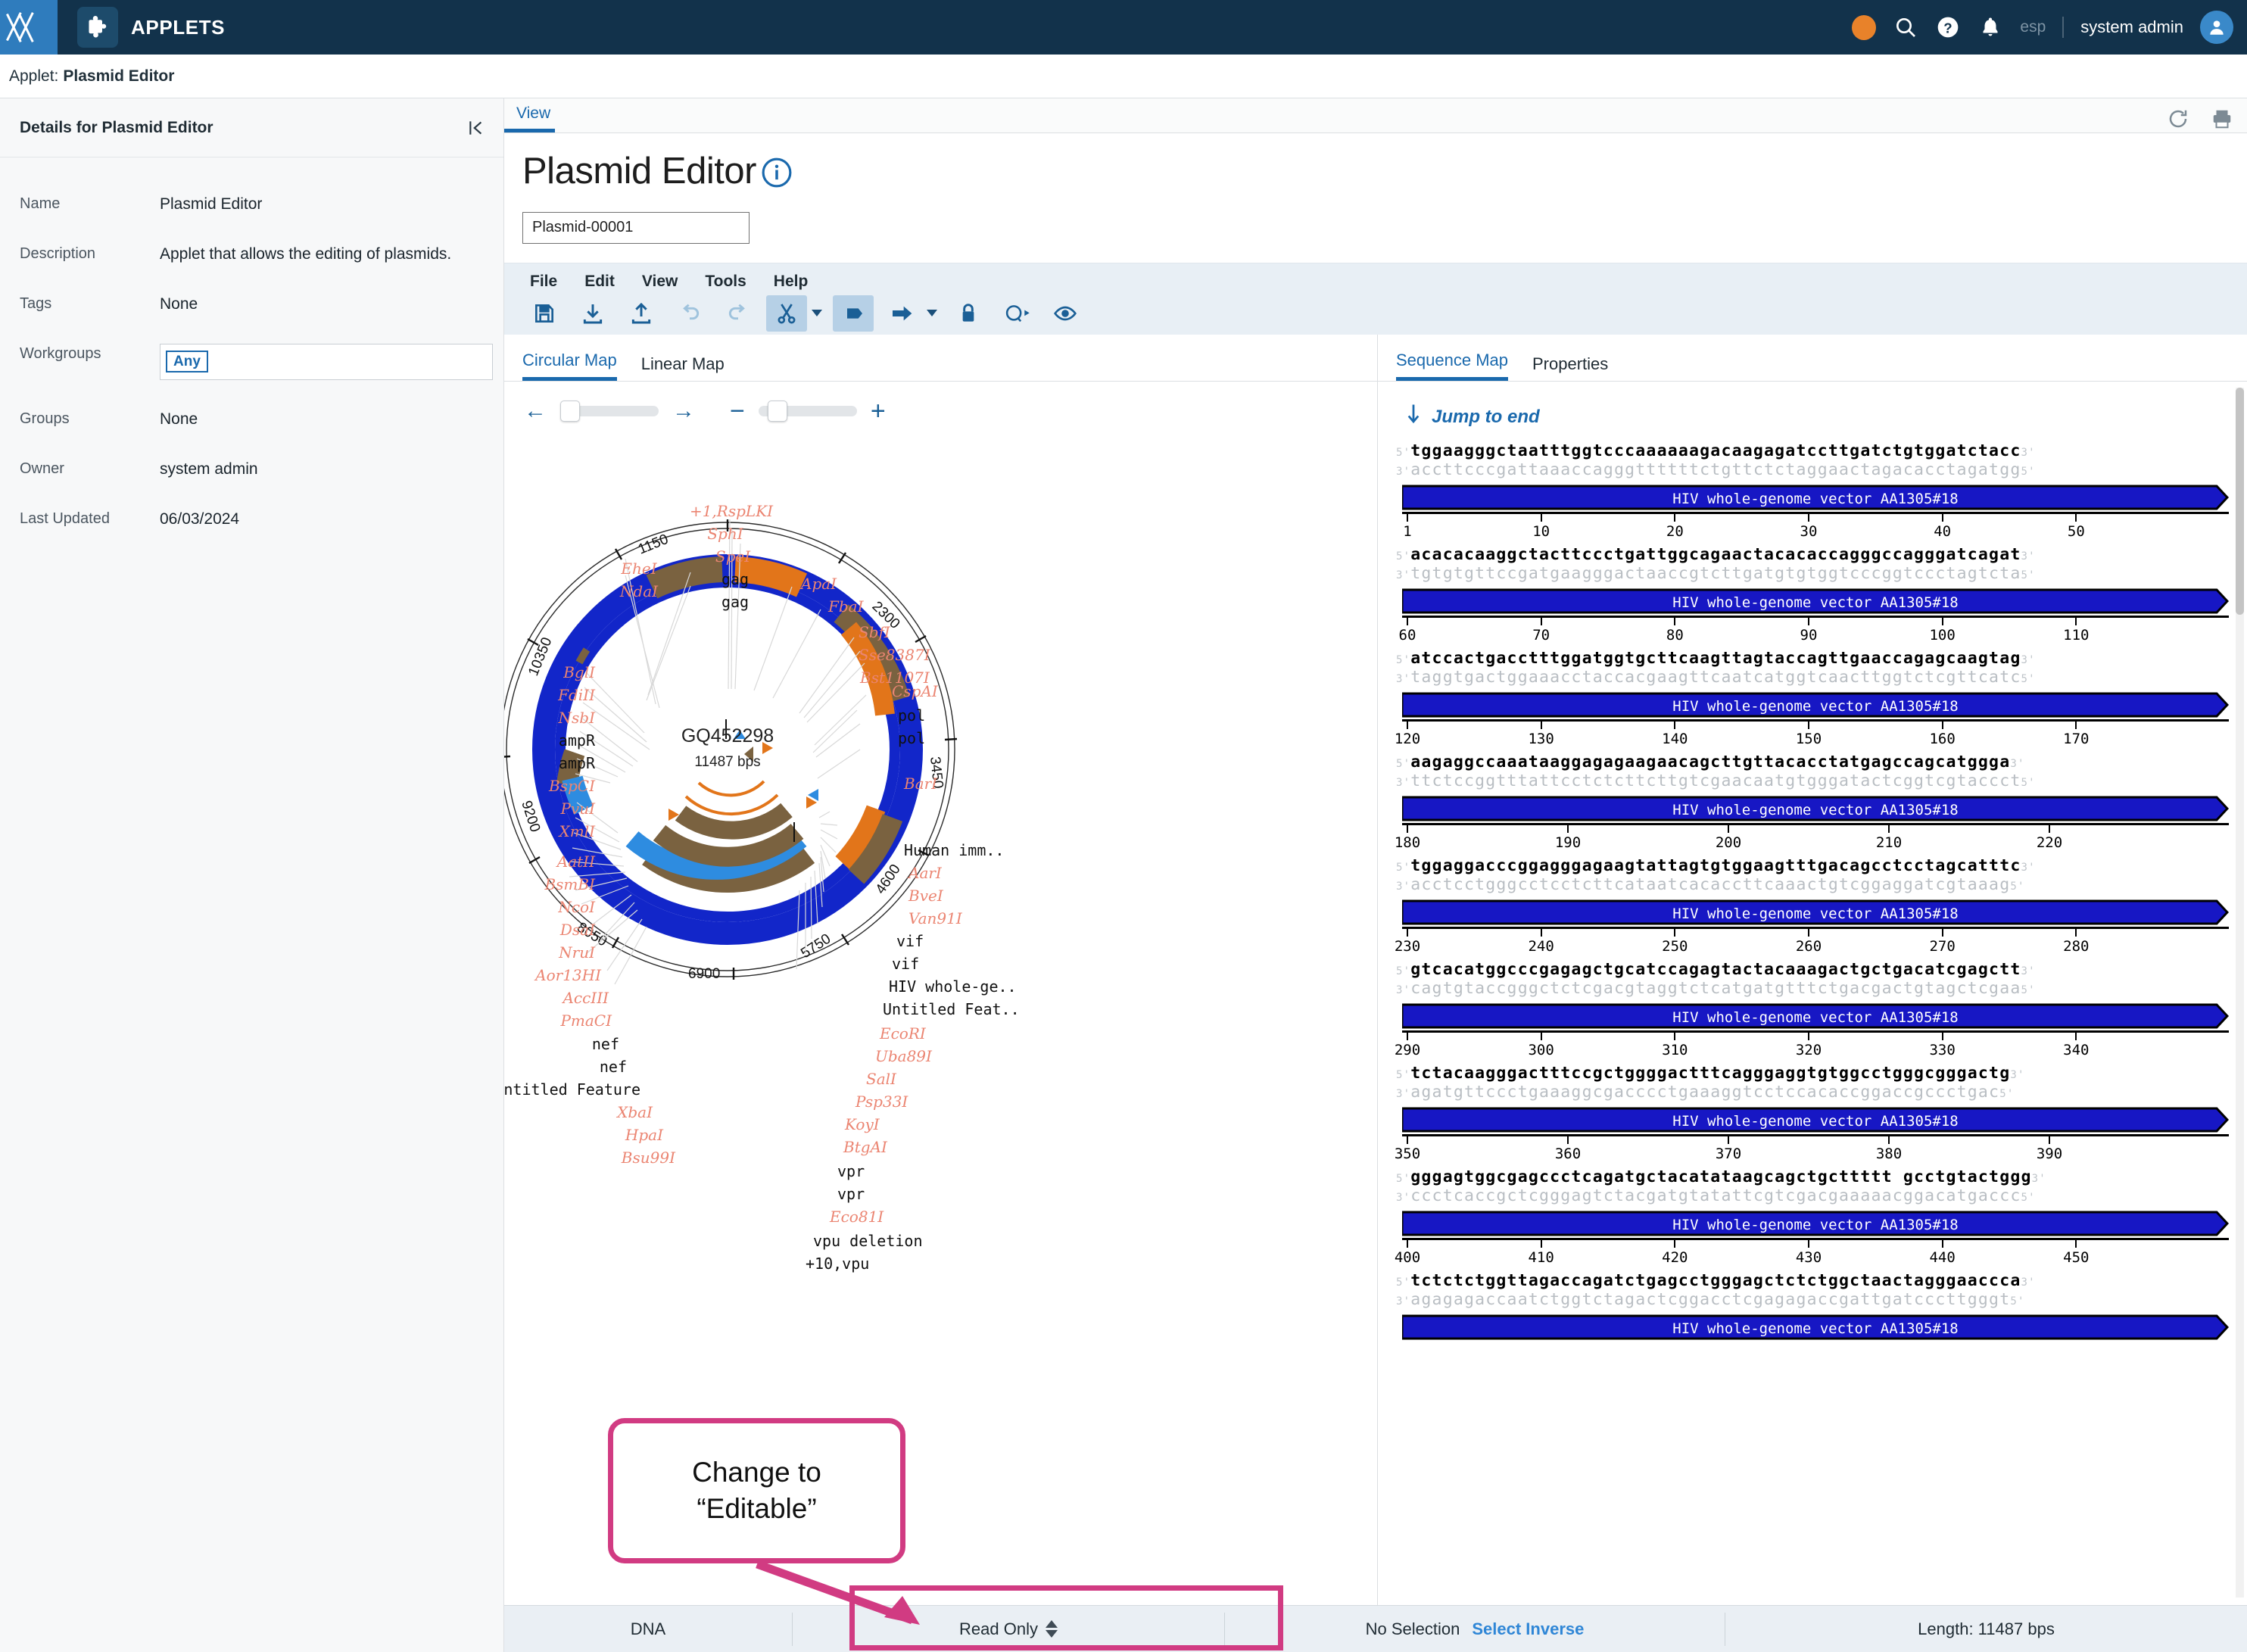 The image size is (2247, 1652). Describe the element at coordinates (29, 27) in the screenshot. I see `back-button` at that location.